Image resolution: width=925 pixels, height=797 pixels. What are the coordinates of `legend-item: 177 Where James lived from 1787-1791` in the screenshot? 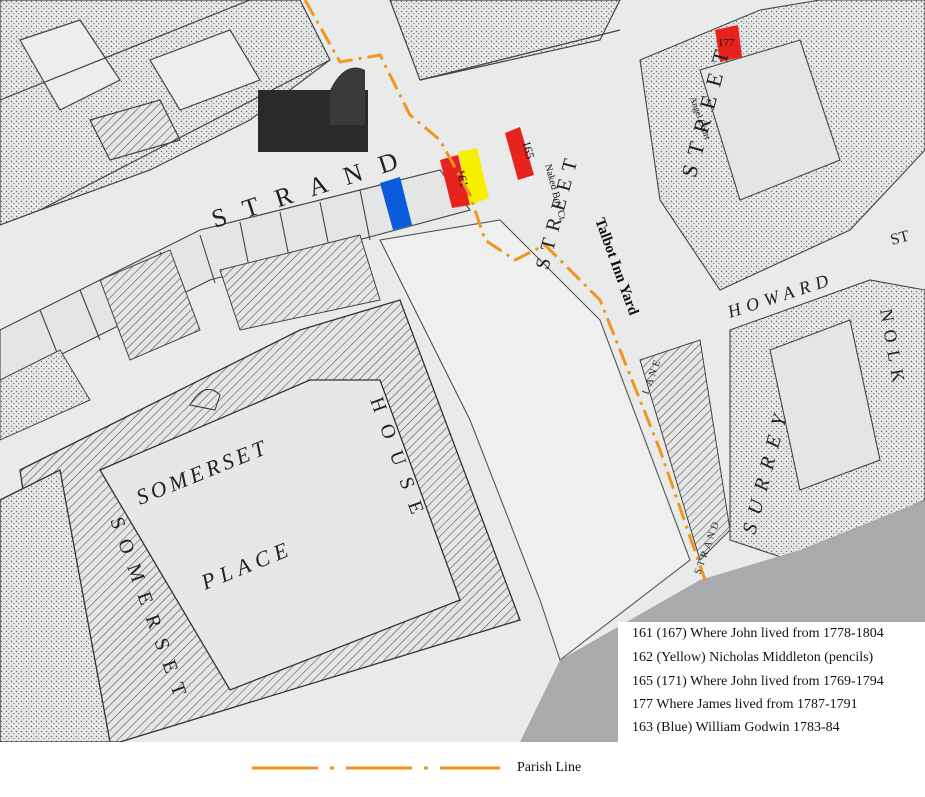 It's located at (745, 704).